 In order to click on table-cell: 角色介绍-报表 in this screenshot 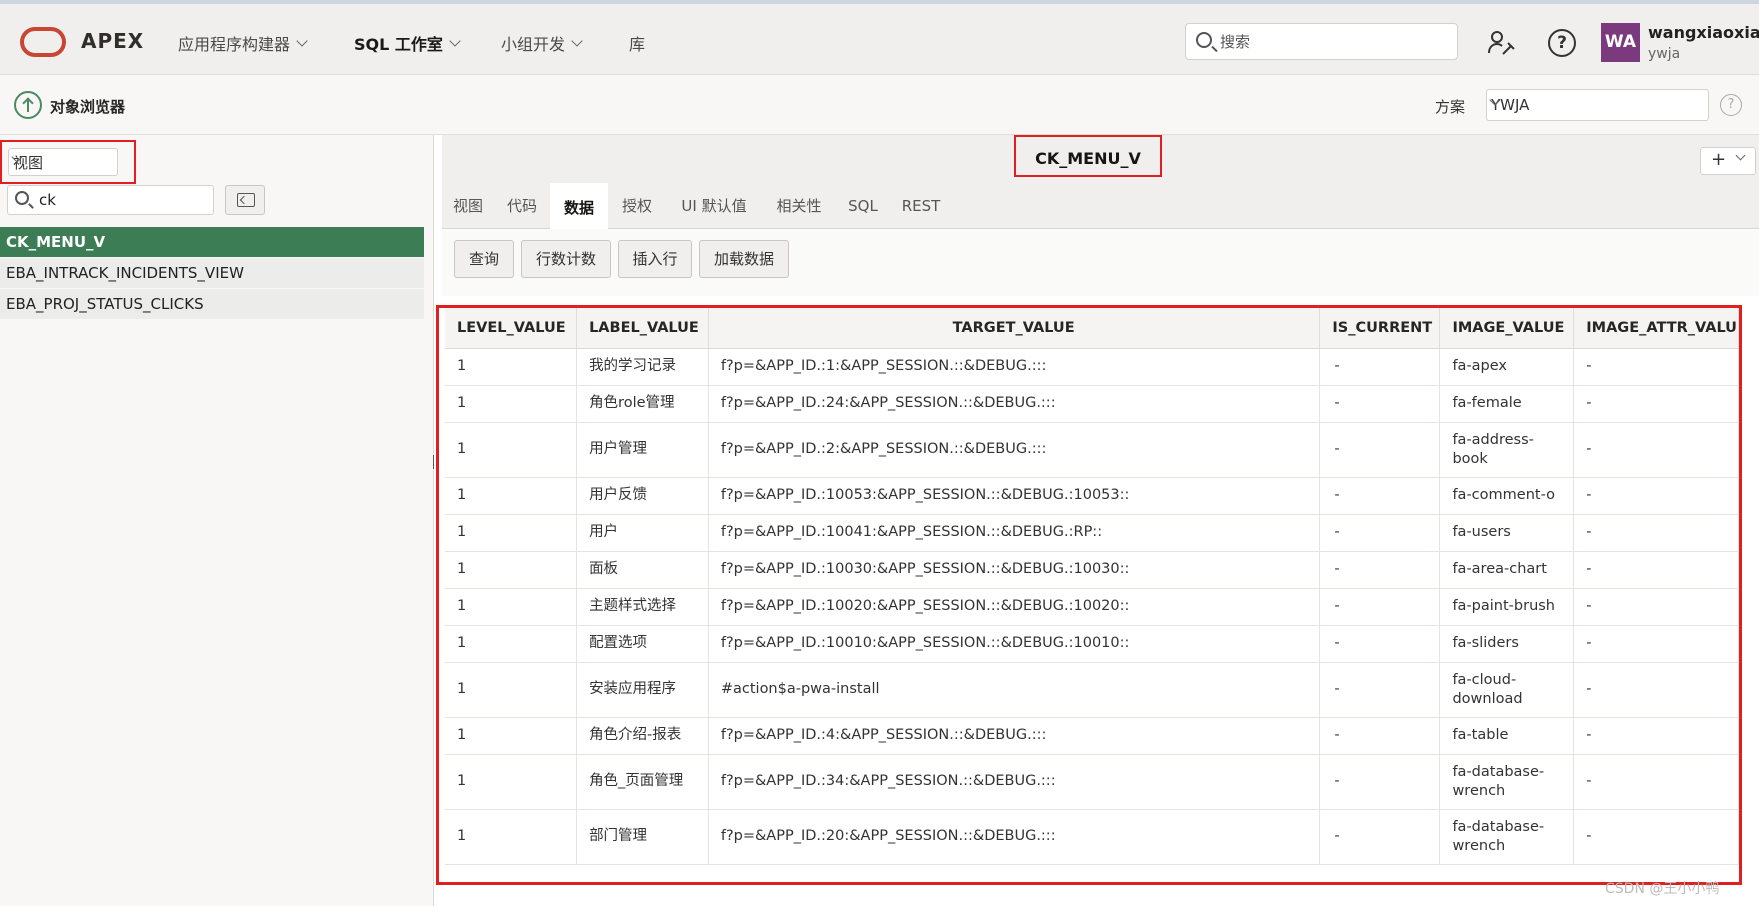, I will do `click(642, 736)`.